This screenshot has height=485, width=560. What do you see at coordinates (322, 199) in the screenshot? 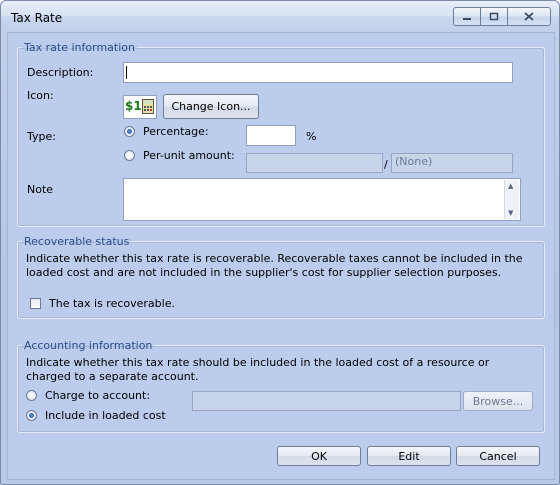
I see `note-textarea: ▲ ▼` at bounding box center [322, 199].